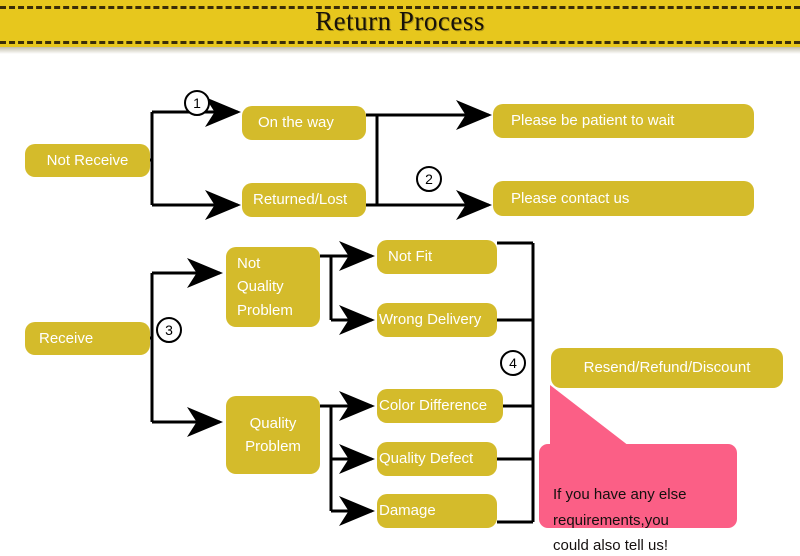  I want to click on node-label: Returned/Lost, so click(300, 200).